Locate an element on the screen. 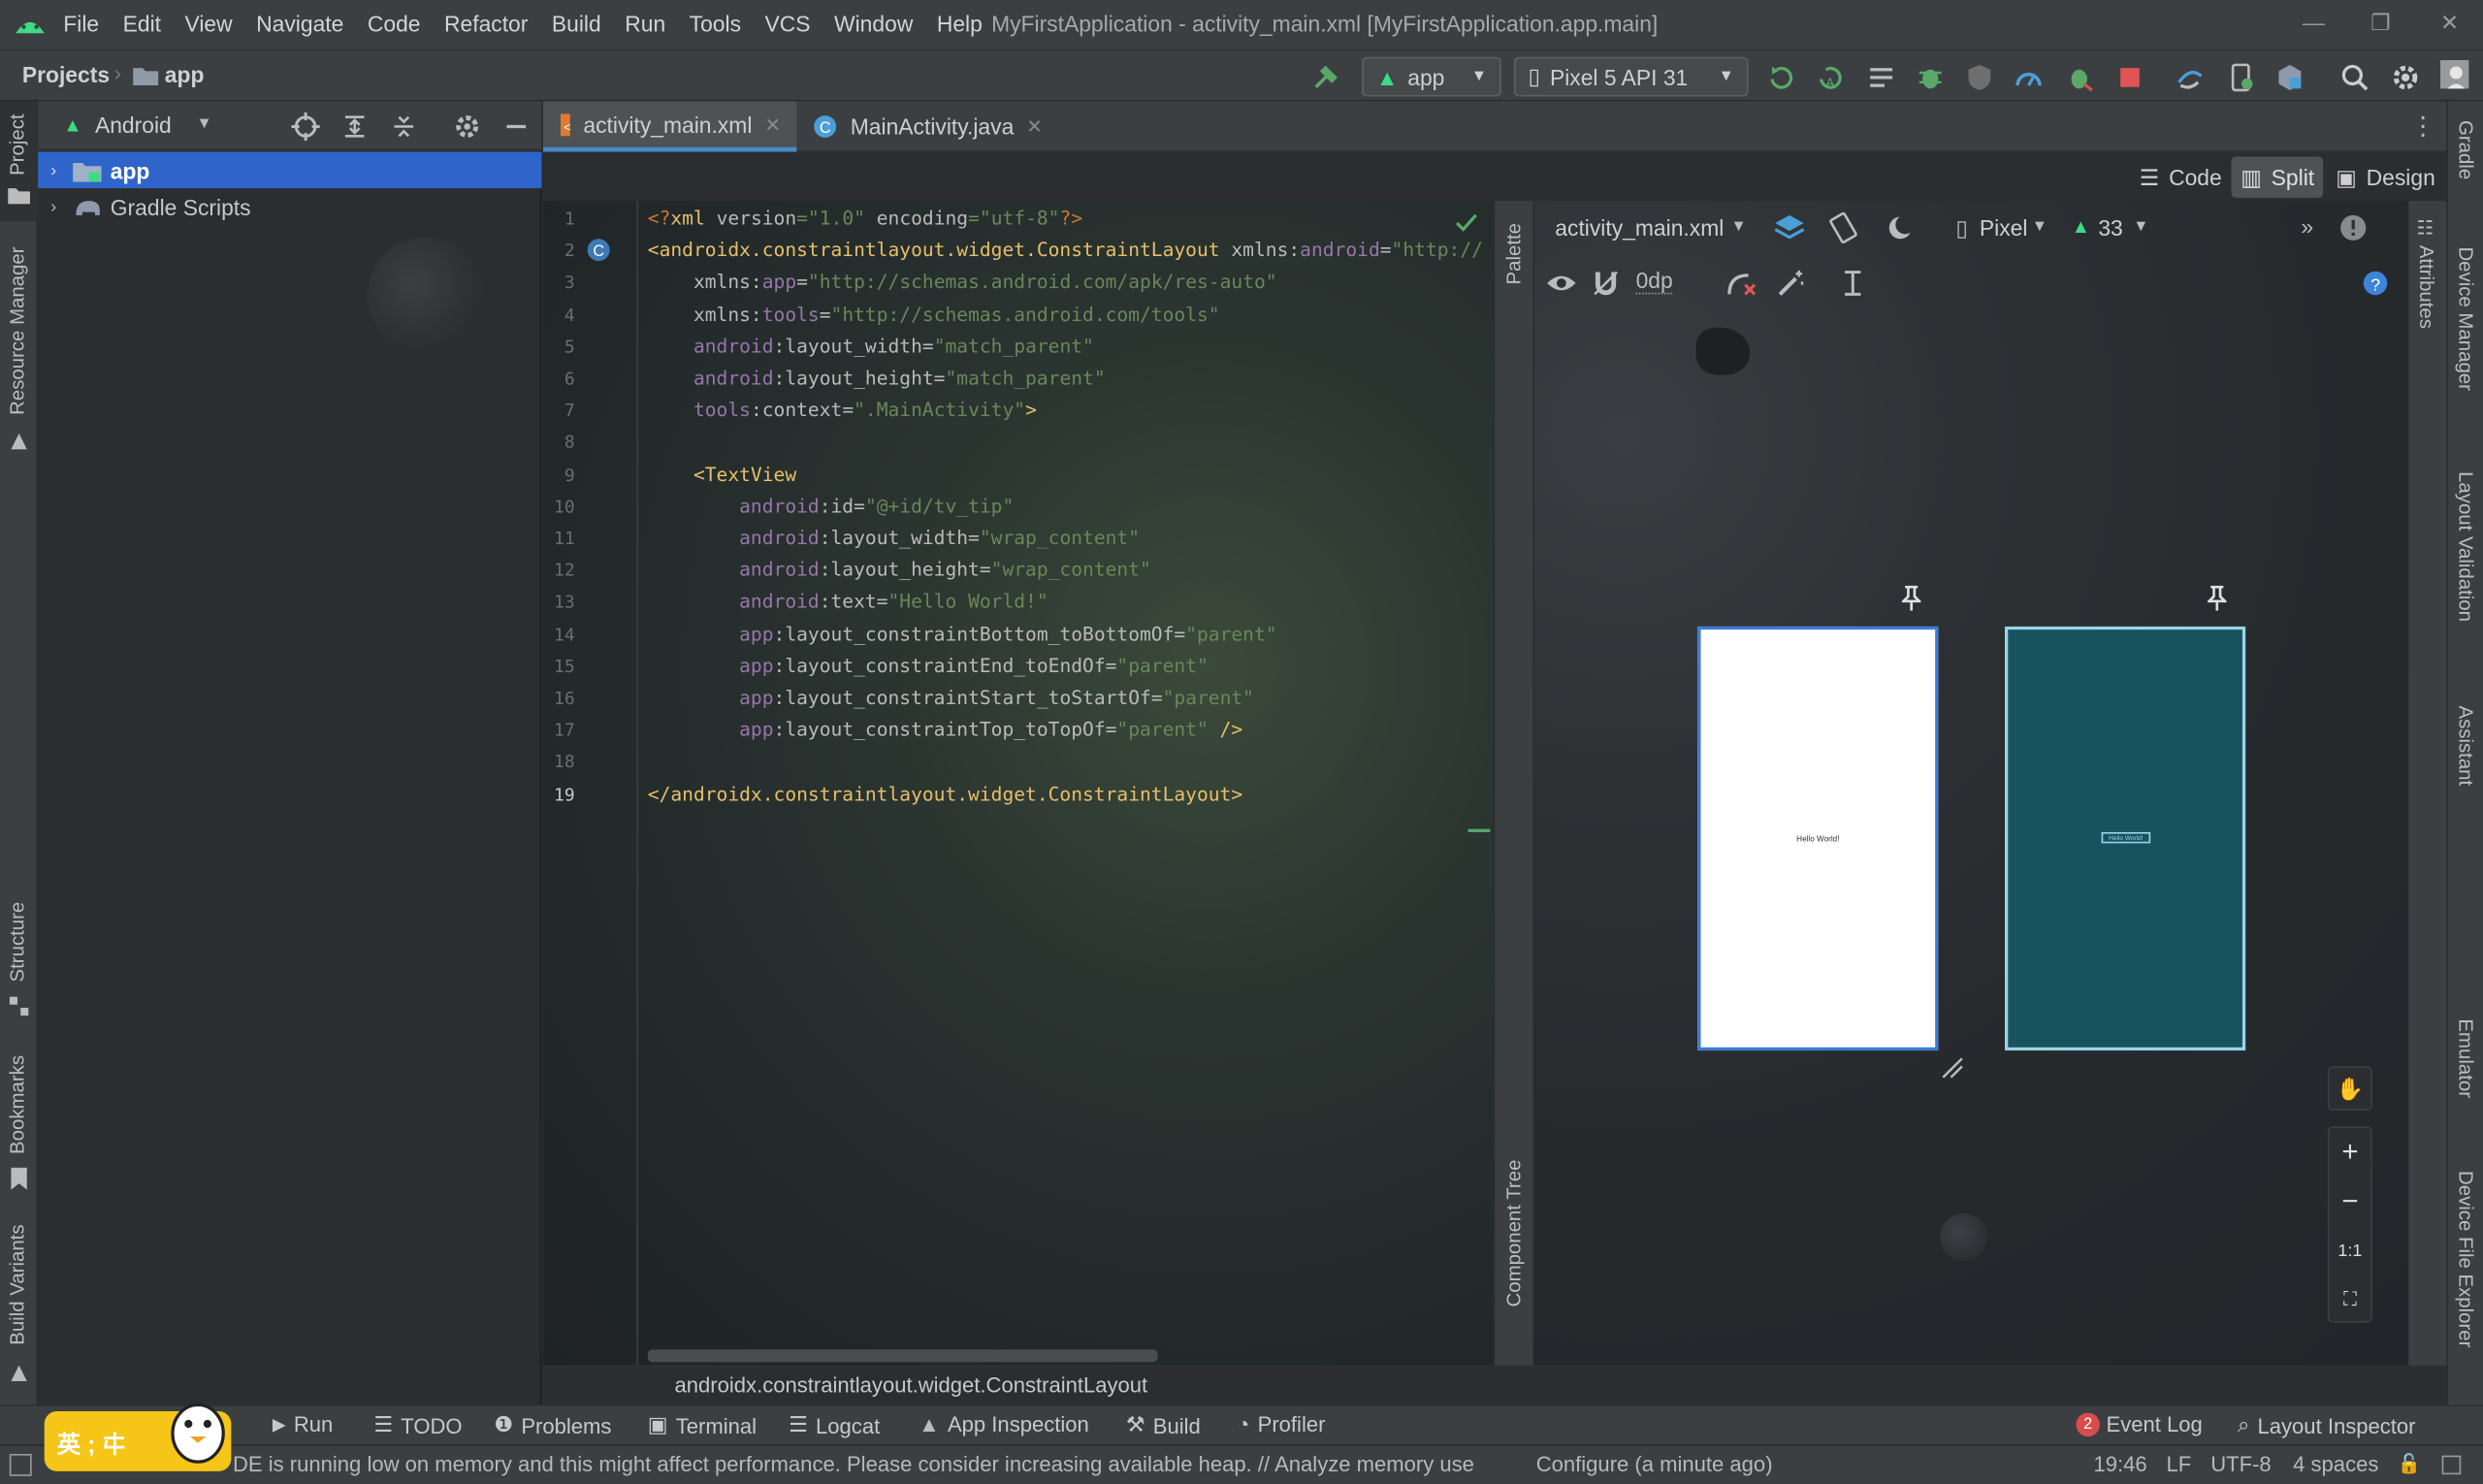  tool-structure: Structure is located at coordinates (18, 942).